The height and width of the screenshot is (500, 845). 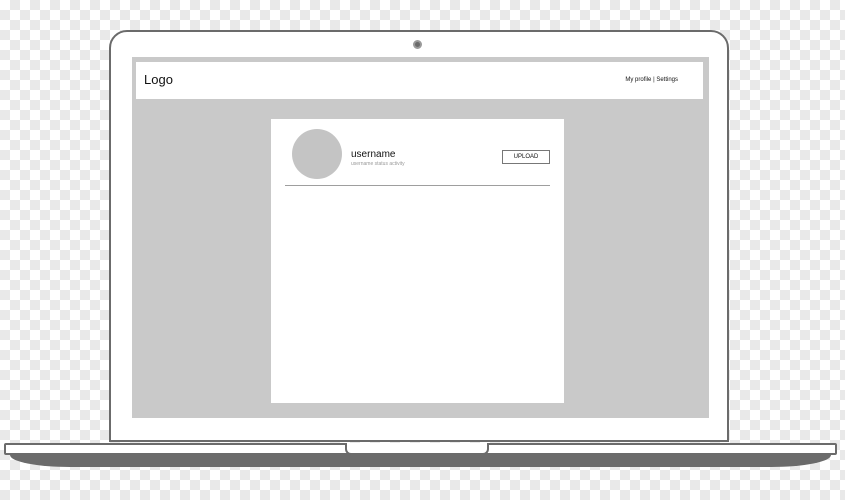 What do you see at coordinates (317, 154) in the screenshot?
I see `avatar` at bounding box center [317, 154].